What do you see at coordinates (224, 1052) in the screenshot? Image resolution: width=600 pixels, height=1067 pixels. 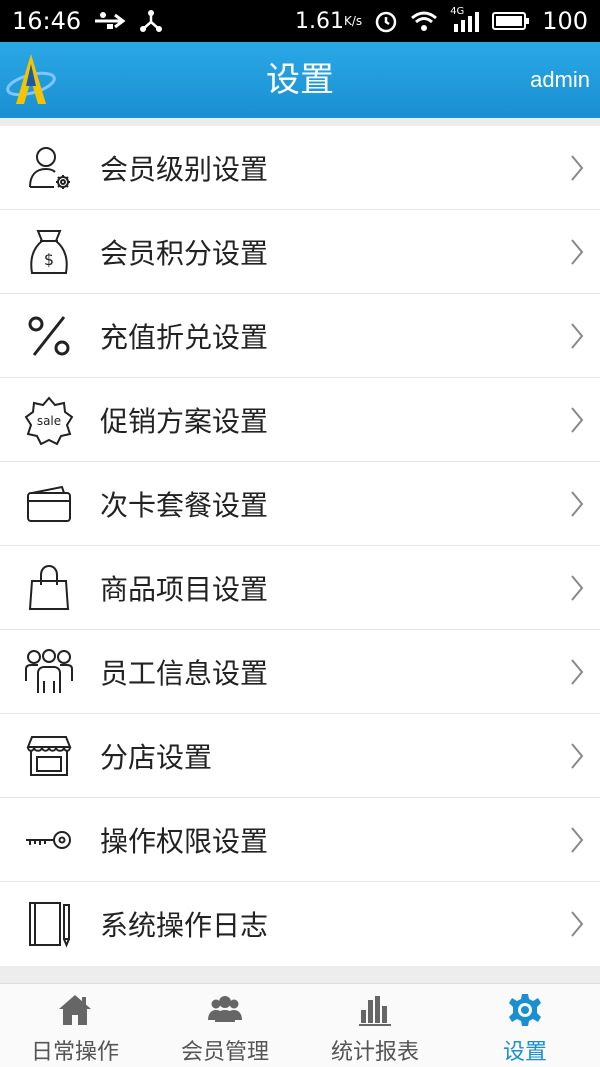 I see `tab-label: 会员管理` at bounding box center [224, 1052].